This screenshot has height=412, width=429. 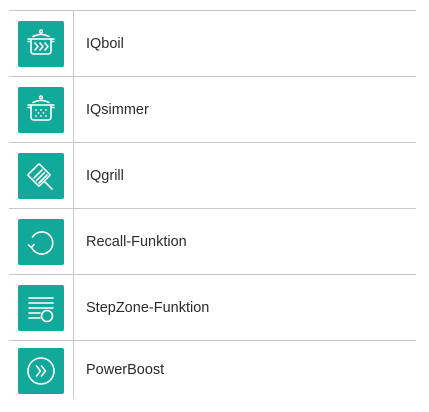 I want to click on feature-label: IQsimmer, so click(x=117, y=109).